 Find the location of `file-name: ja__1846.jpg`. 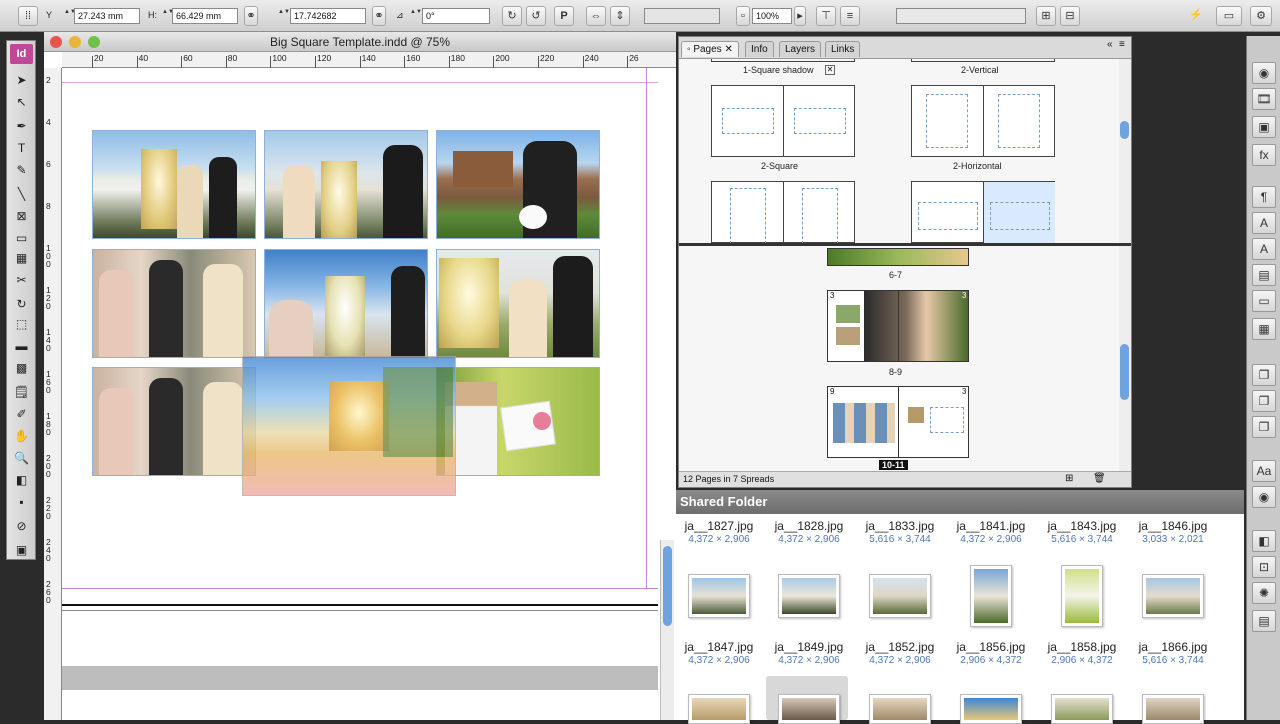

file-name: ja__1846.jpg is located at coordinates (1173, 526).